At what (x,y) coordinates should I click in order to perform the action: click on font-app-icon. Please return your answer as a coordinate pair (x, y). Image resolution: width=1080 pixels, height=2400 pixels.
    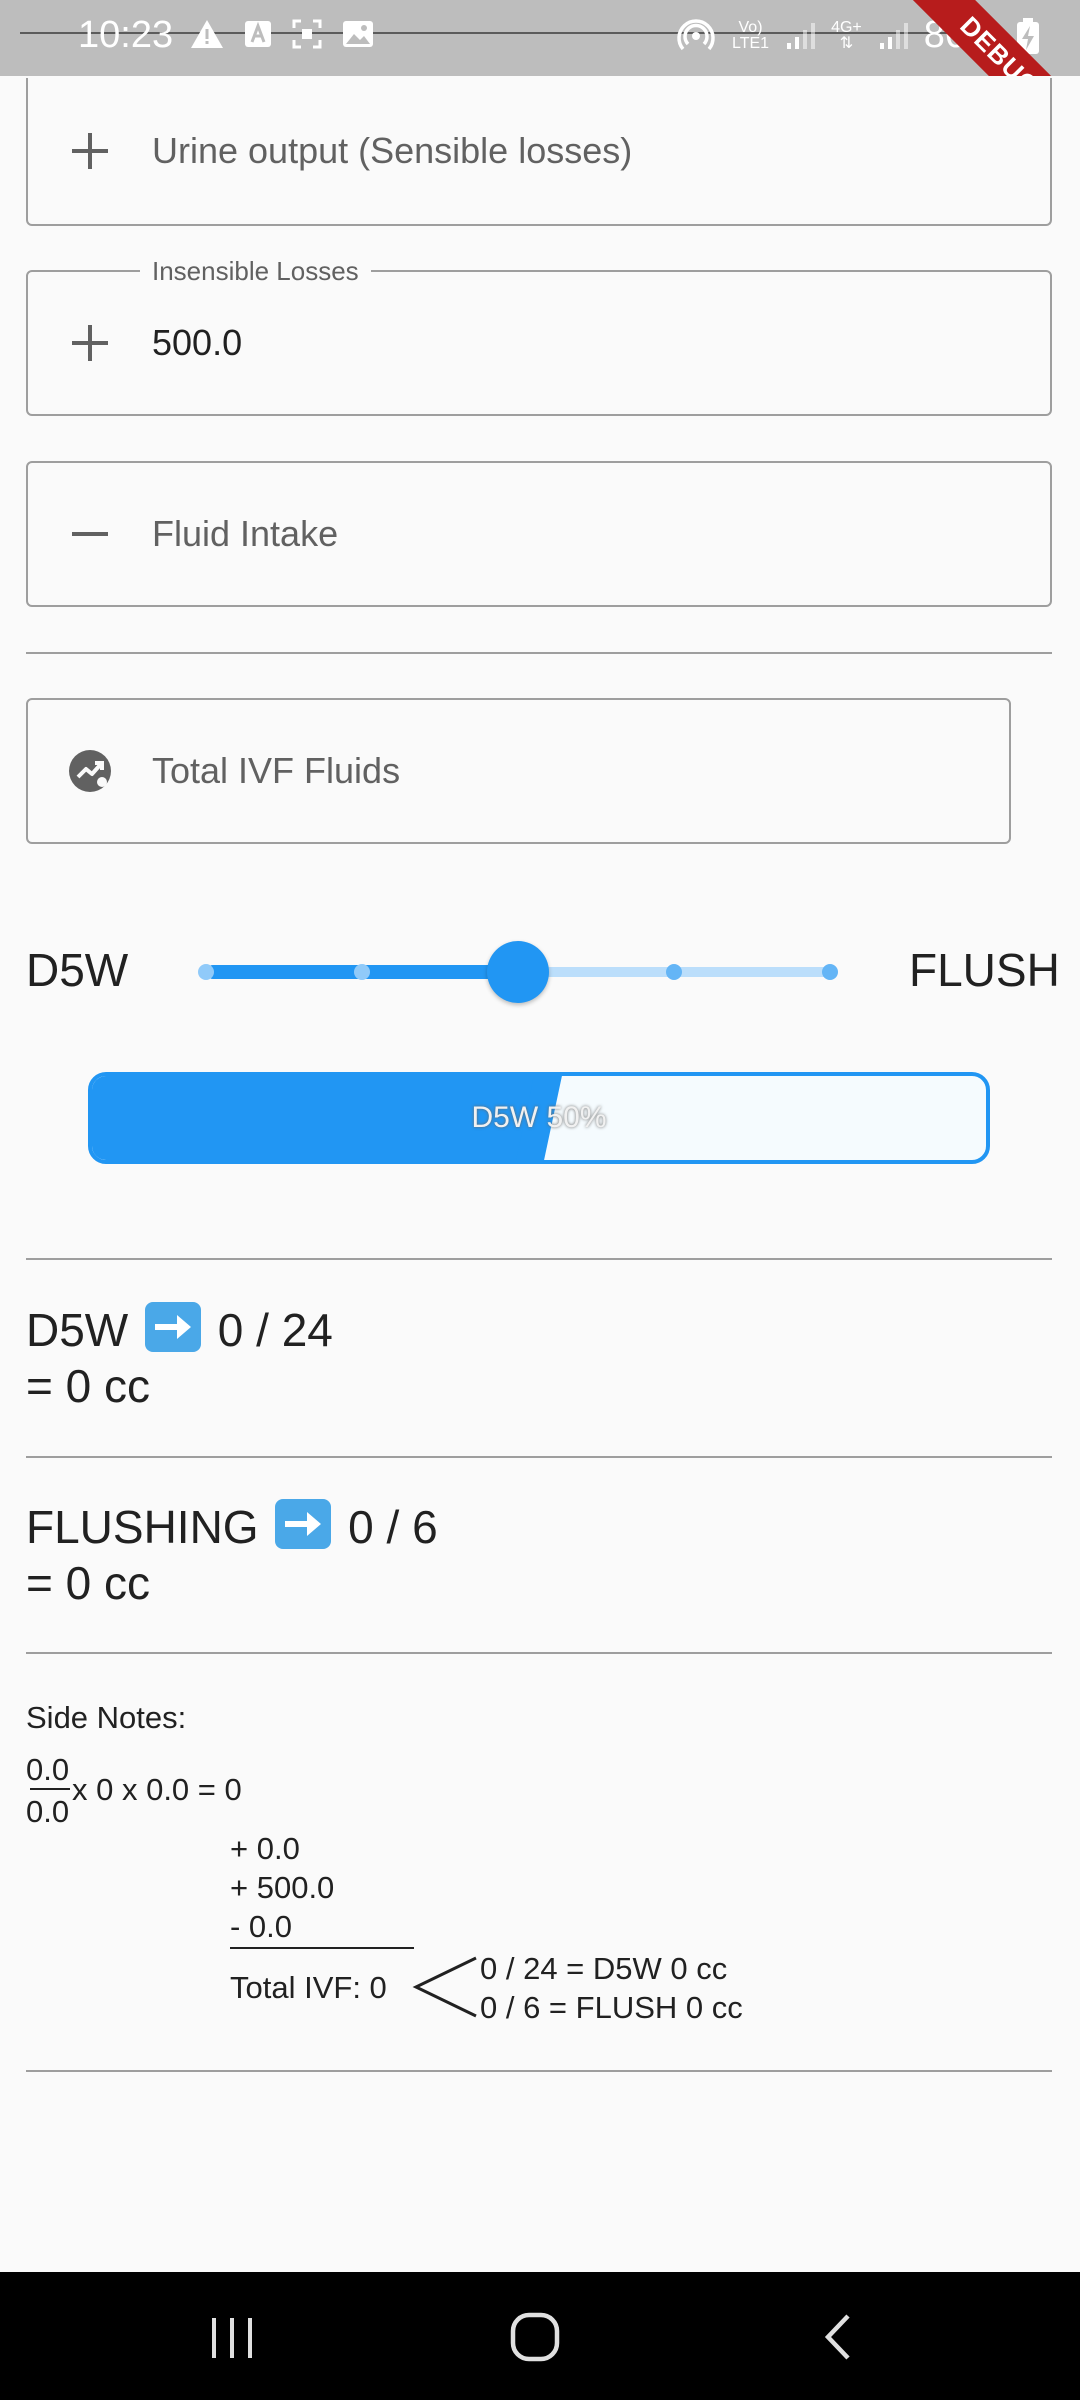
    Looking at the image, I should click on (258, 34).